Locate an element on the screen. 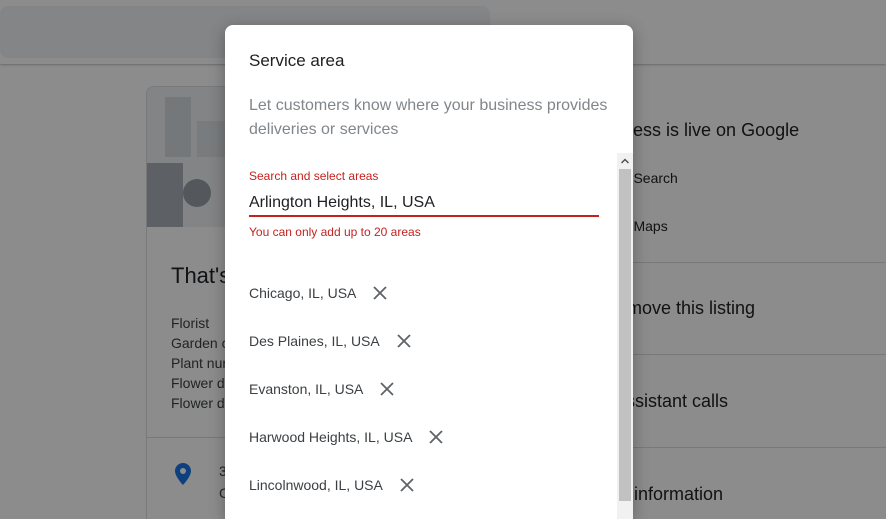 The height and width of the screenshot is (519, 886). search-areas-input is located at coordinates (424, 204).